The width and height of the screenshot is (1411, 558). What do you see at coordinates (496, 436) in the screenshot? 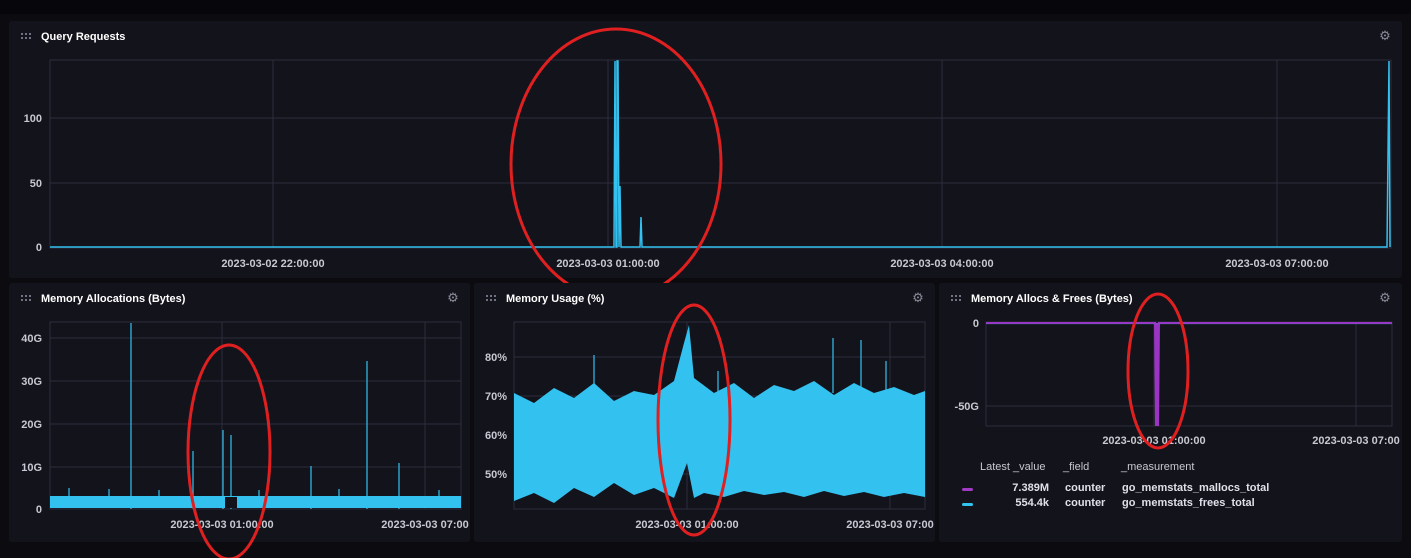
I see `y-tick: 60%` at bounding box center [496, 436].